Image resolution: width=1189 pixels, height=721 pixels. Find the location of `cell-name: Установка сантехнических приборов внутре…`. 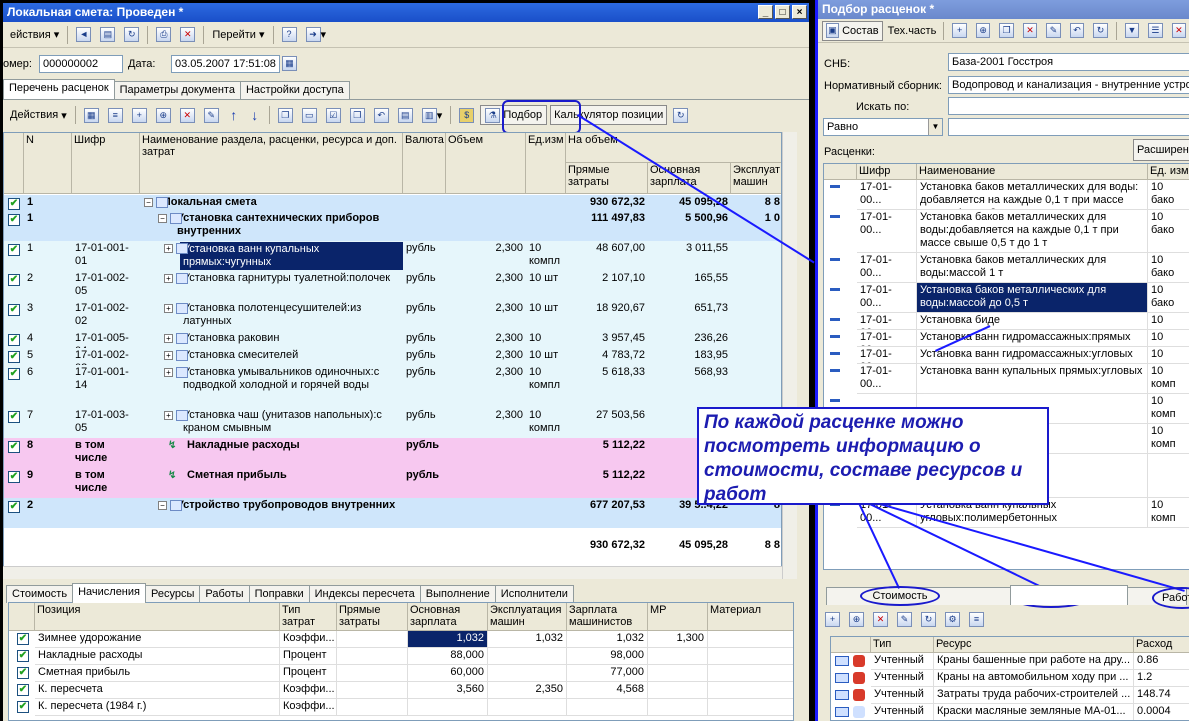

cell-name: Установка сантехнических приборов внутре… is located at coordinates (288, 226).